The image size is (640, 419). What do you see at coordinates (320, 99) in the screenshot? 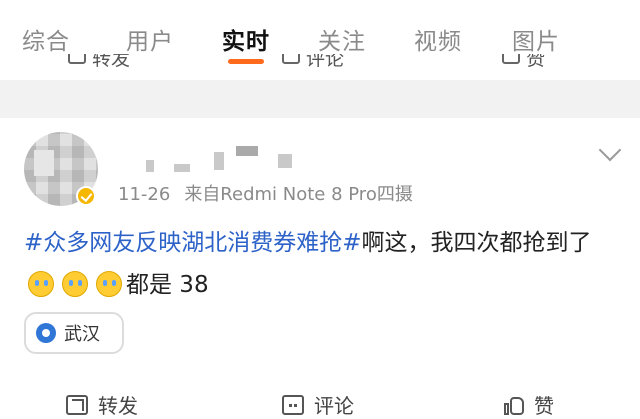
I see `feed-separator` at bounding box center [320, 99].